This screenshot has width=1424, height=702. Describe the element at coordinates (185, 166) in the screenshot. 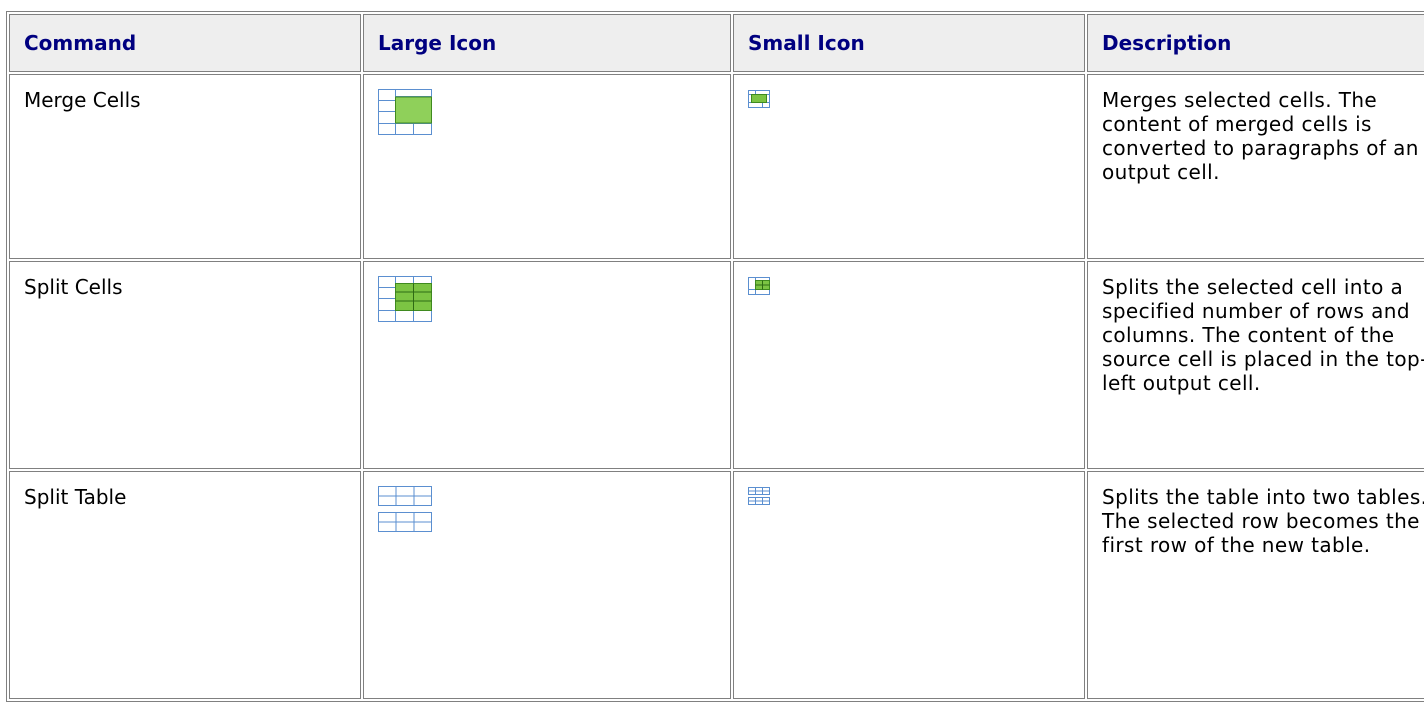

I see `command-name: Merge Cells` at that location.